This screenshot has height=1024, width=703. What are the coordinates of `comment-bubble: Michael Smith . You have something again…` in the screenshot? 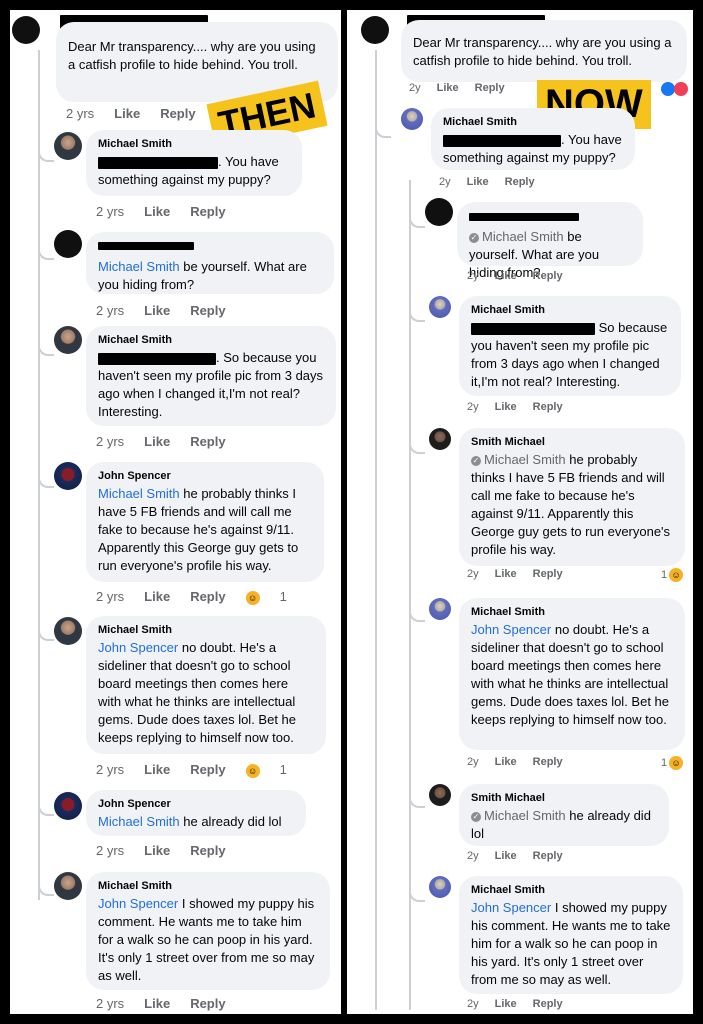 It's located at (533, 139).